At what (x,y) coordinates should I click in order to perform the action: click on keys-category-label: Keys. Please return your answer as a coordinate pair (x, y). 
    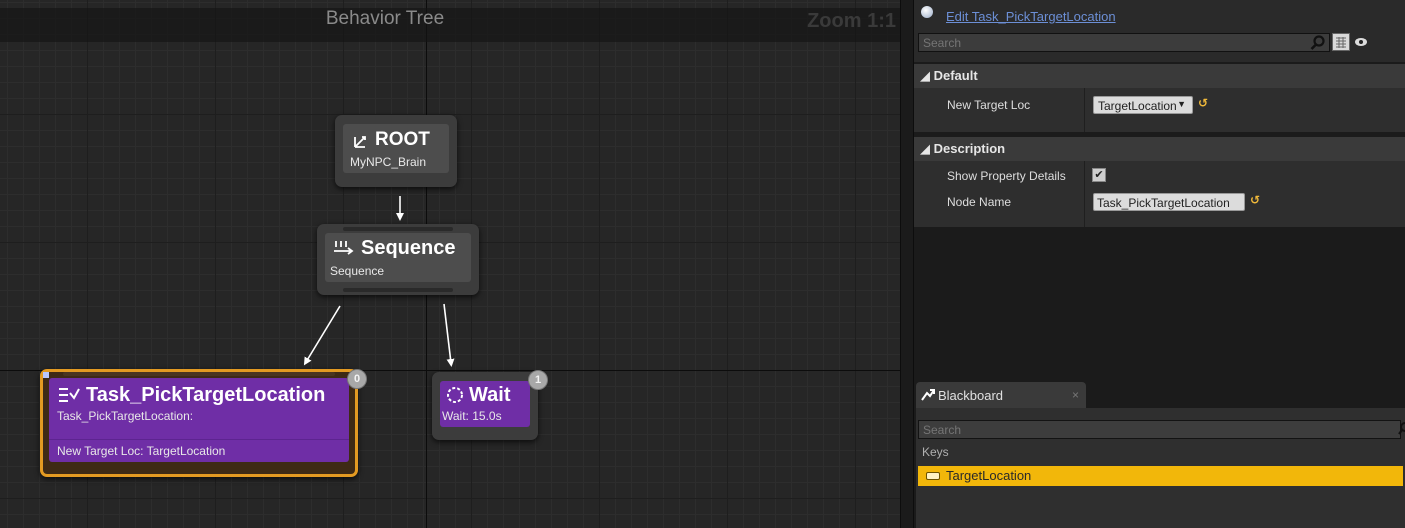
    Looking at the image, I should click on (935, 452).